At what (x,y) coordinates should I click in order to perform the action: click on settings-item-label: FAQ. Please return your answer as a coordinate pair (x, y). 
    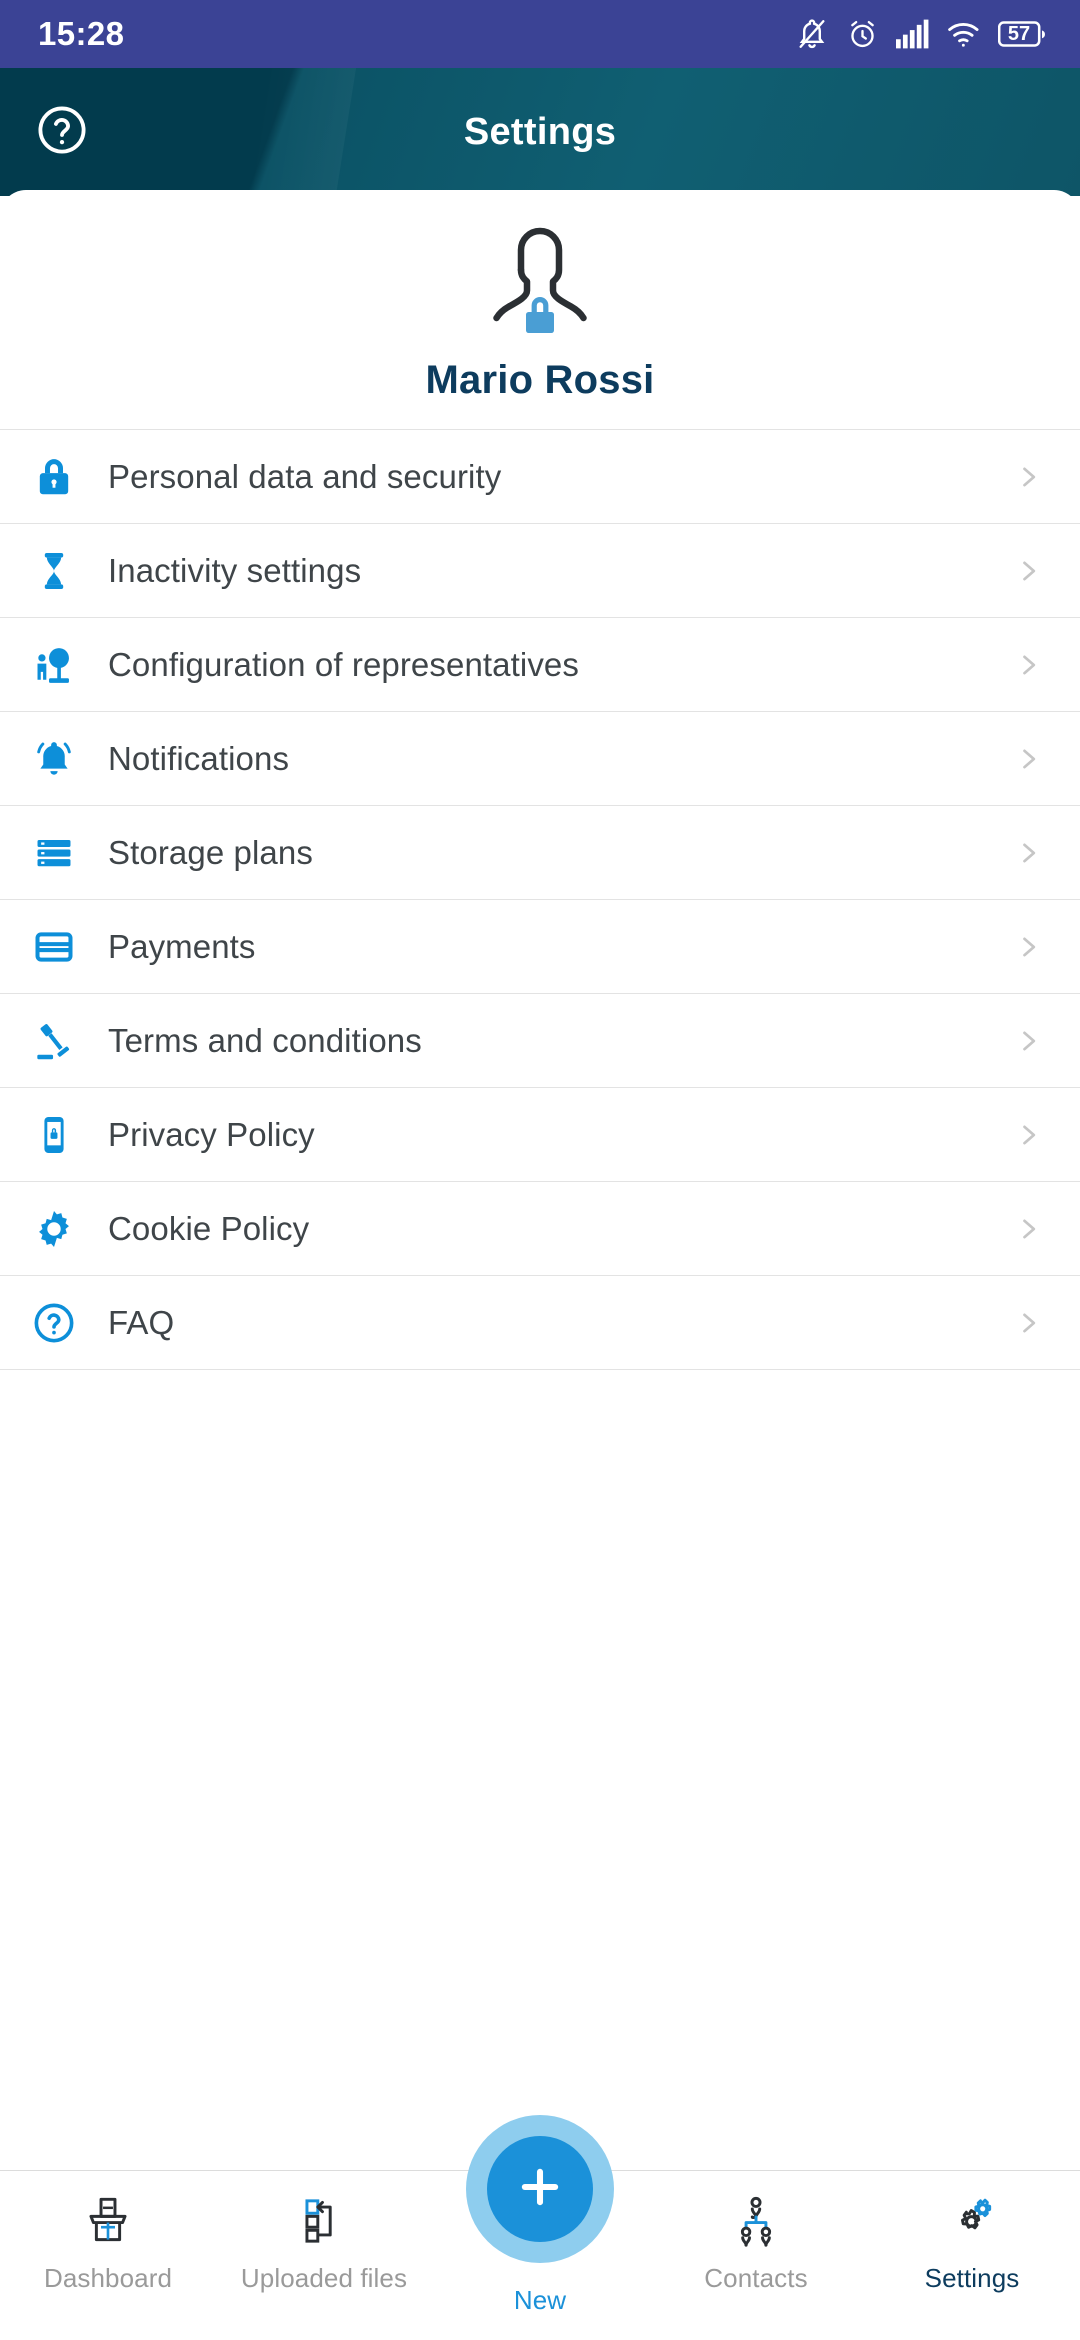
    Looking at the image, I should click on (141, 1322).